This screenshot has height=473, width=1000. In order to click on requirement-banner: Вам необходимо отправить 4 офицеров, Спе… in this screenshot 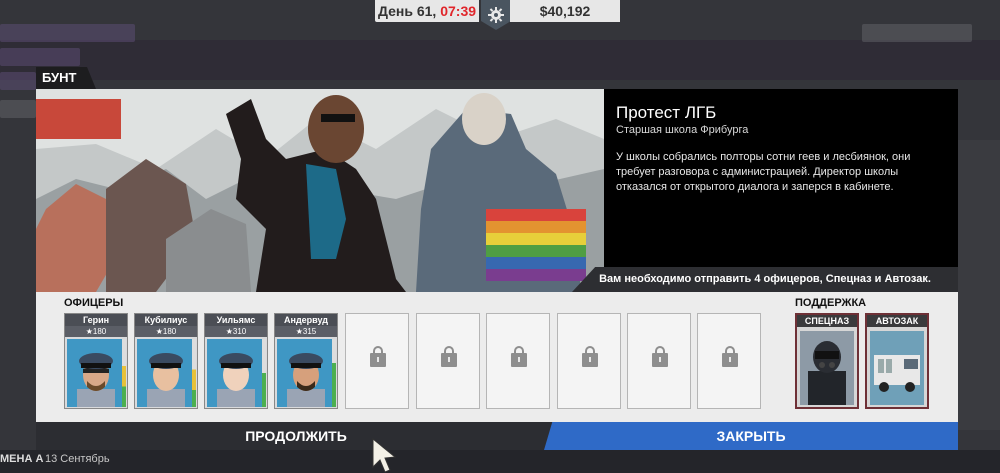, I will do `click(765, 279)`.